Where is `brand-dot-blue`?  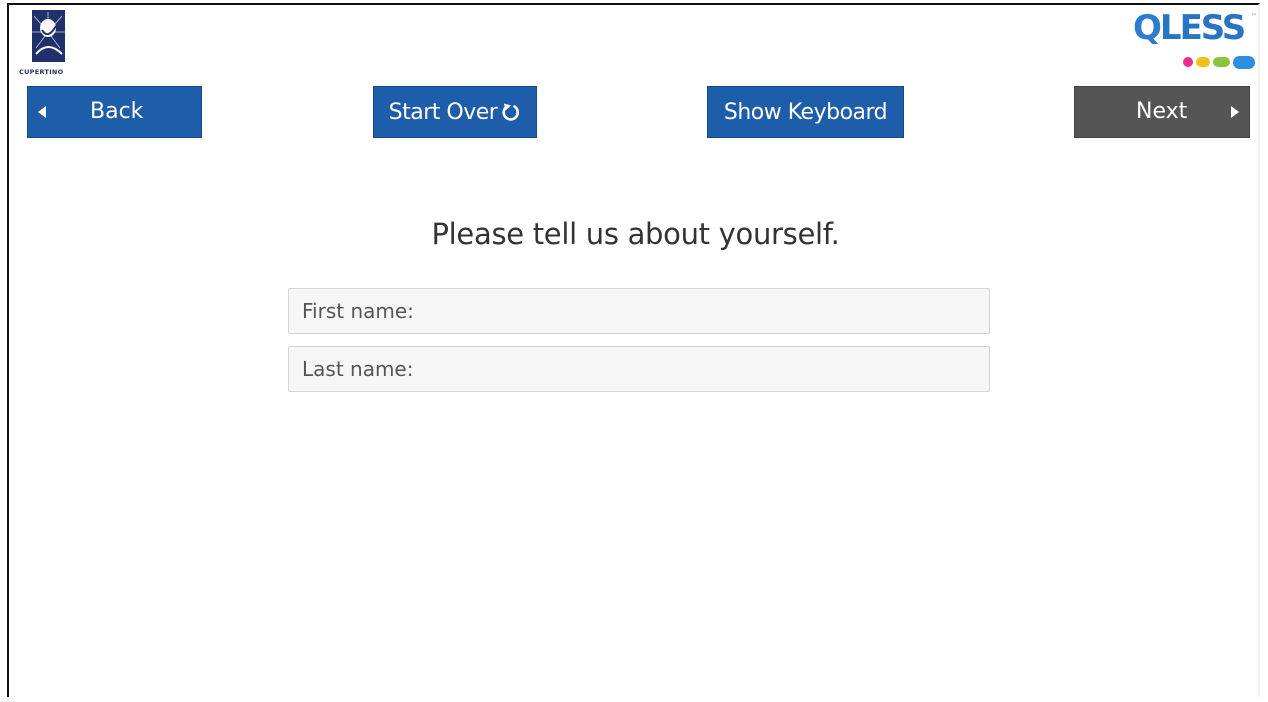
brand-dot-blue is located at coordinates (1244, 62).